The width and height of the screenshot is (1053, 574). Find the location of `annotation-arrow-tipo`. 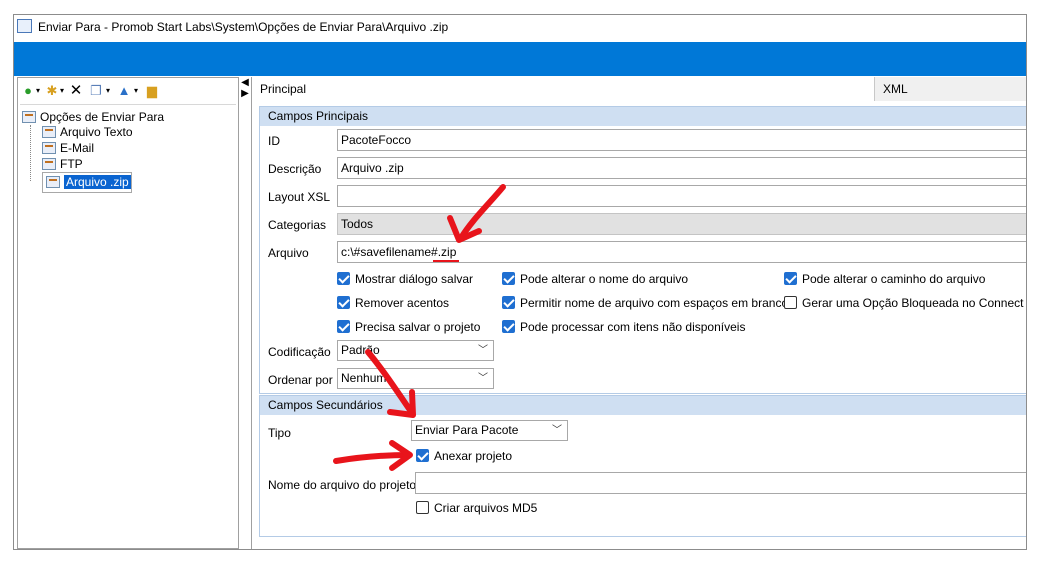

annotation-arrow-tipo is located at coordinates (390, 382).